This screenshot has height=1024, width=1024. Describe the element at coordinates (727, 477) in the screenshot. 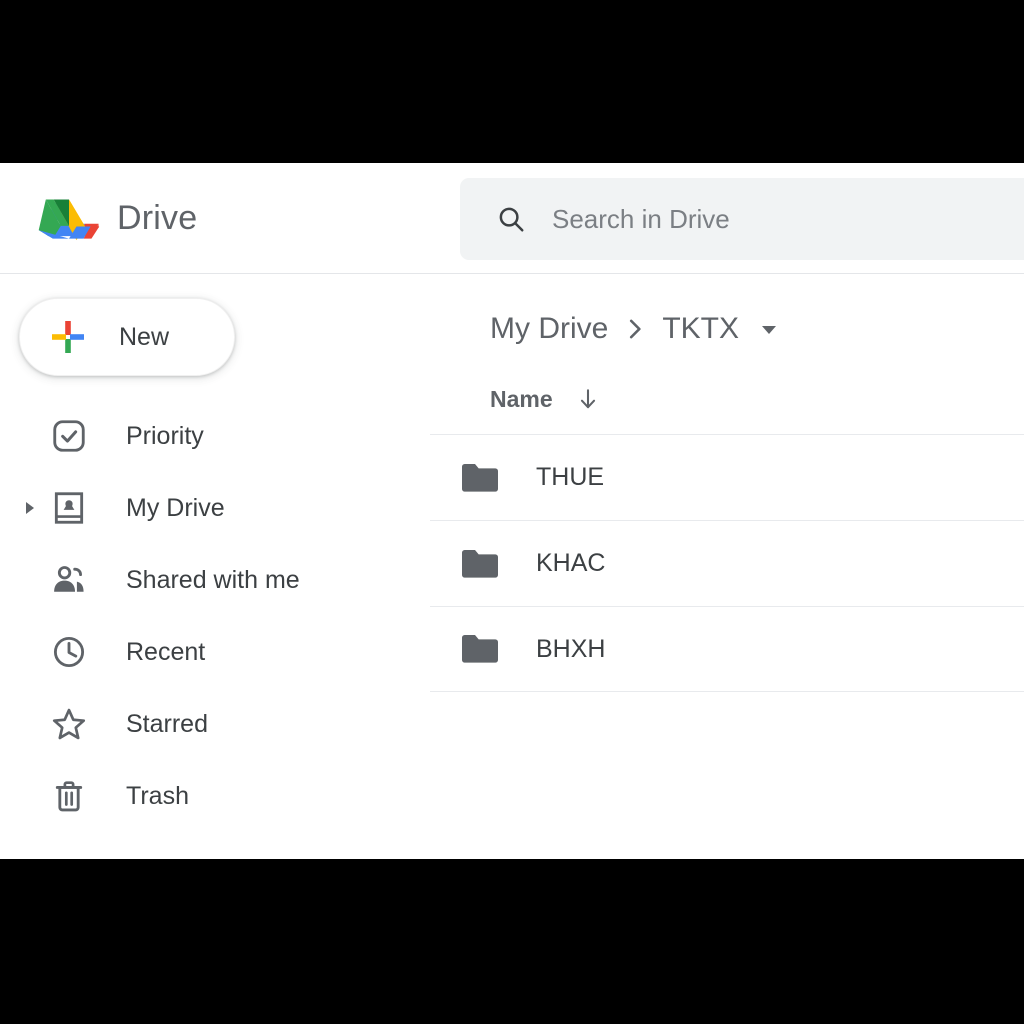

I see `table-row: THUE` at that location.